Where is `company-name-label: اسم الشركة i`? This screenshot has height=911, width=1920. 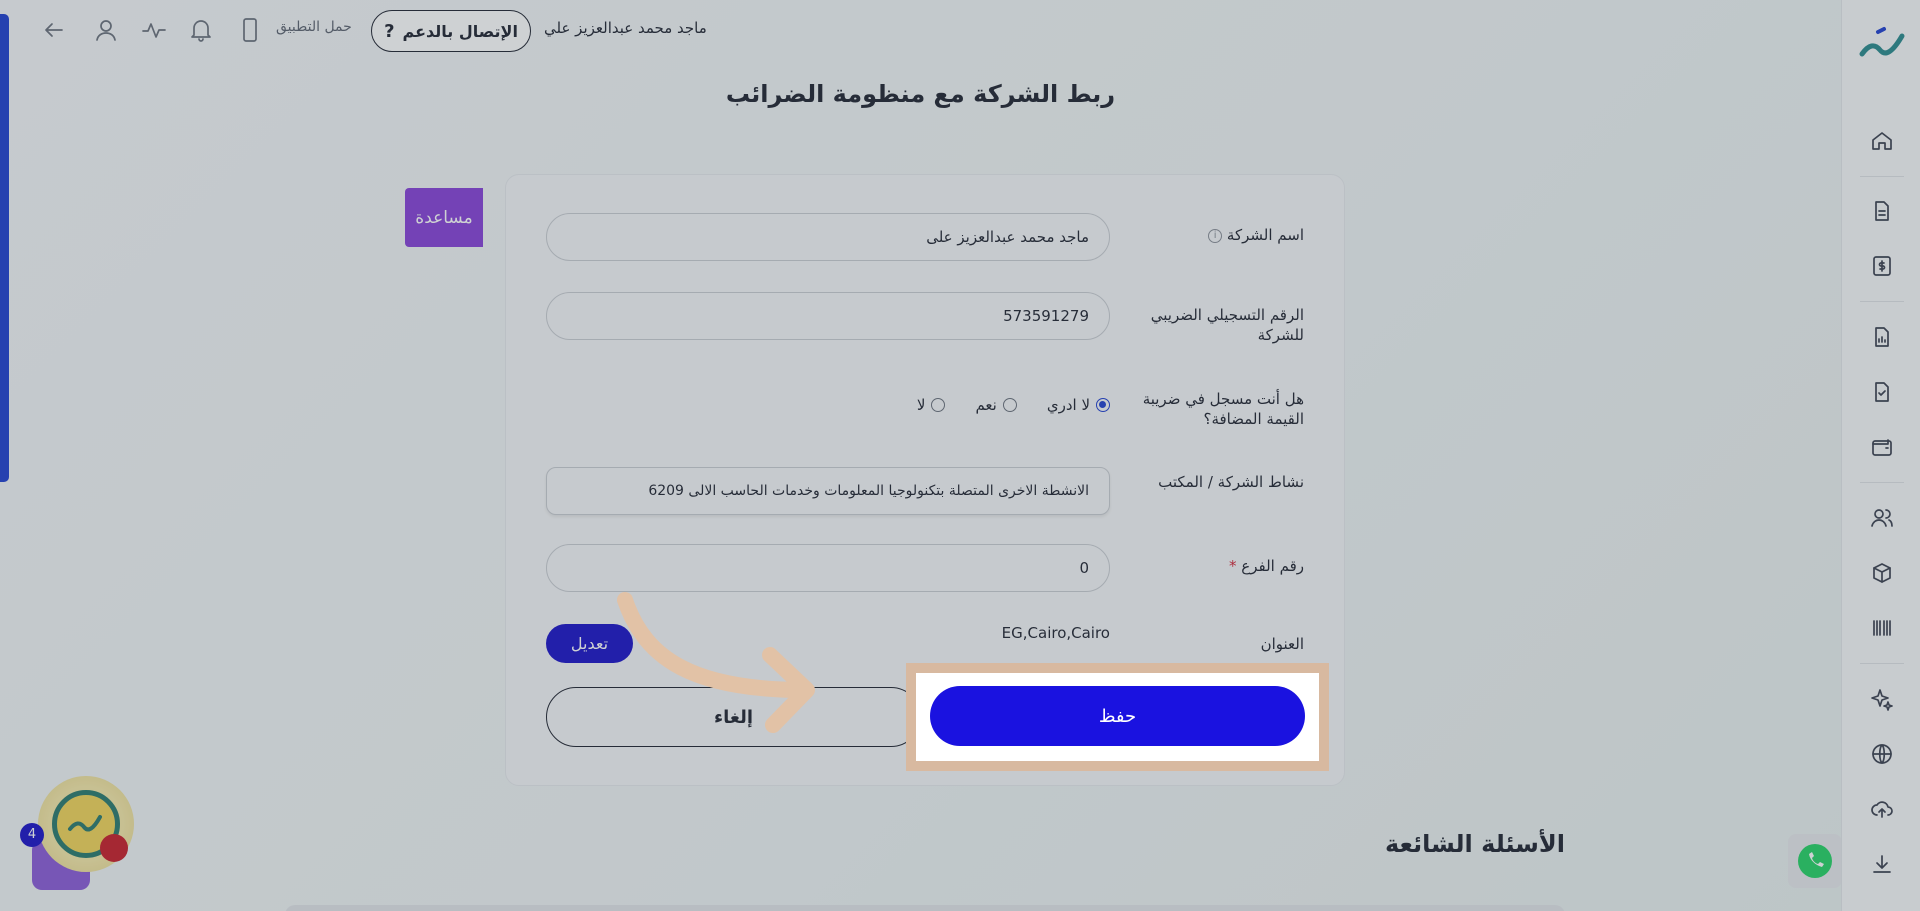 company-name-label: اسم الشركة i is located at coordinates (1214, 235).